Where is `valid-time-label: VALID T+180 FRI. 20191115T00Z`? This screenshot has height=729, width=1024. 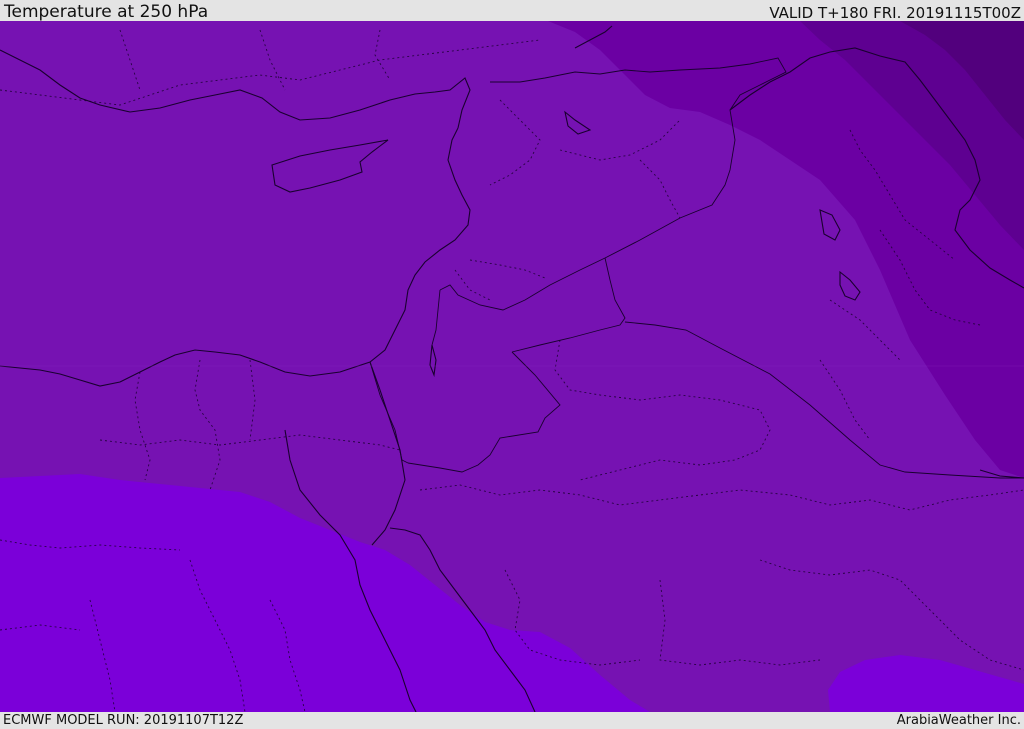 valid-time-label: VALID T+180 FRI. 20191115T00Z is located at coordinates (895, 13).